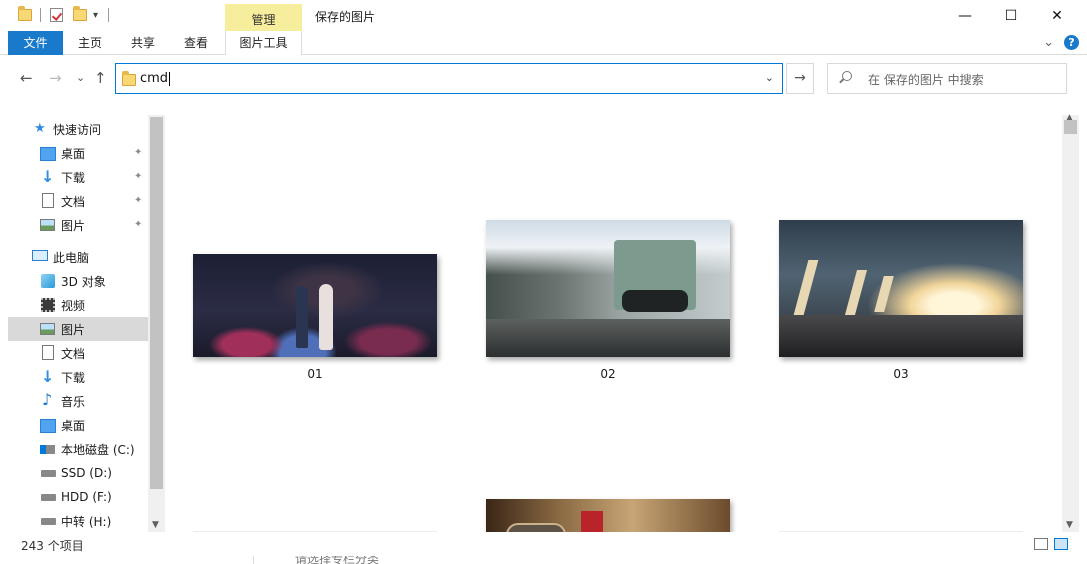  Describe the element at coordinates (326, 317) in the screenshot. I see `thumbnail-figure` at that location.